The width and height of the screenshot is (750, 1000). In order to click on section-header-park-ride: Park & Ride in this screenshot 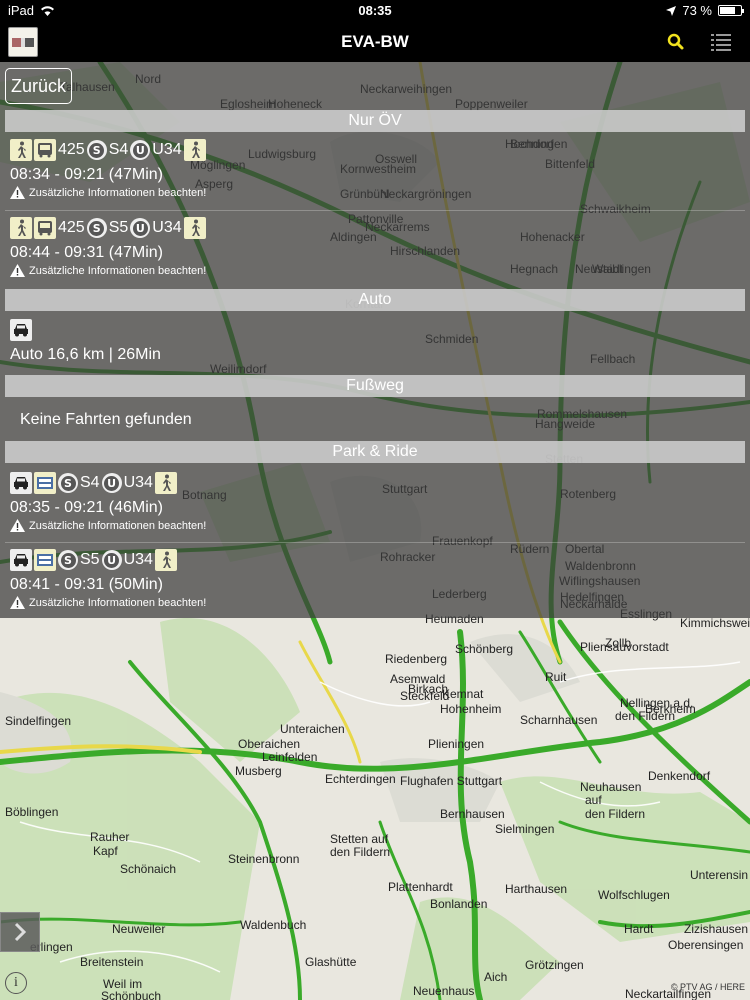, I will do `click(375, 452)`.